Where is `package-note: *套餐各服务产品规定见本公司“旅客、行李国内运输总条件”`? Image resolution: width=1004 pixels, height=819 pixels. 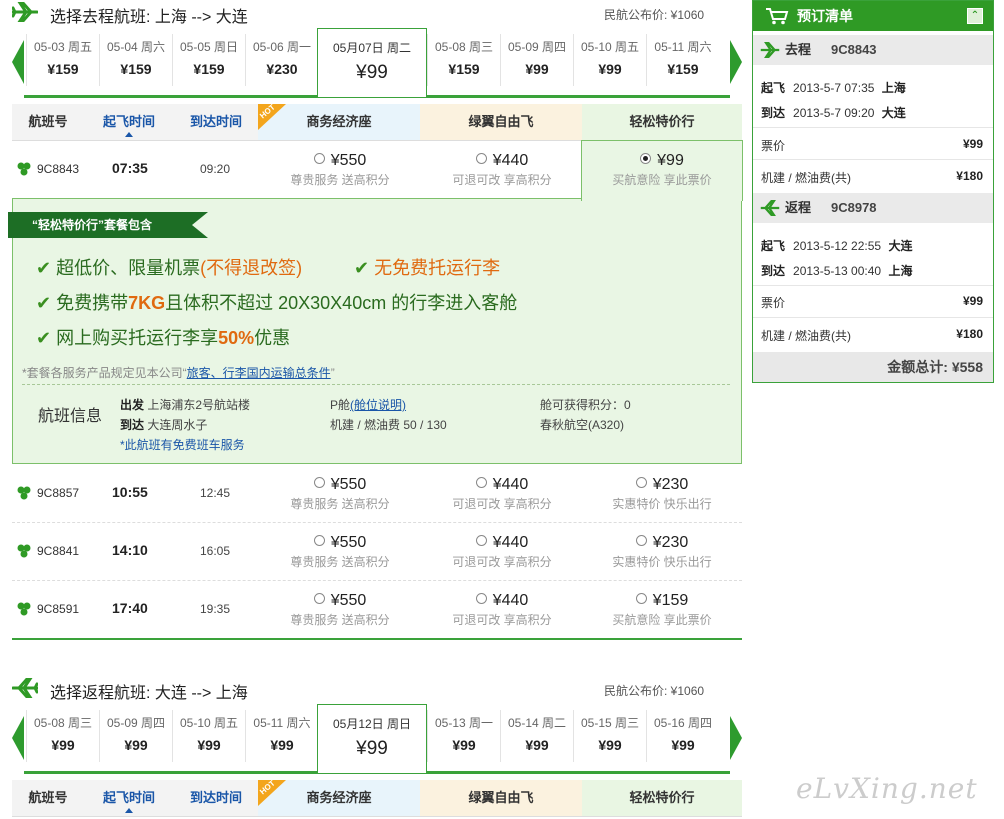 package-note: *套餐各服务产品规定见本公司“旅客、行李国内运输总条件” is located at coordinates (178, 373).